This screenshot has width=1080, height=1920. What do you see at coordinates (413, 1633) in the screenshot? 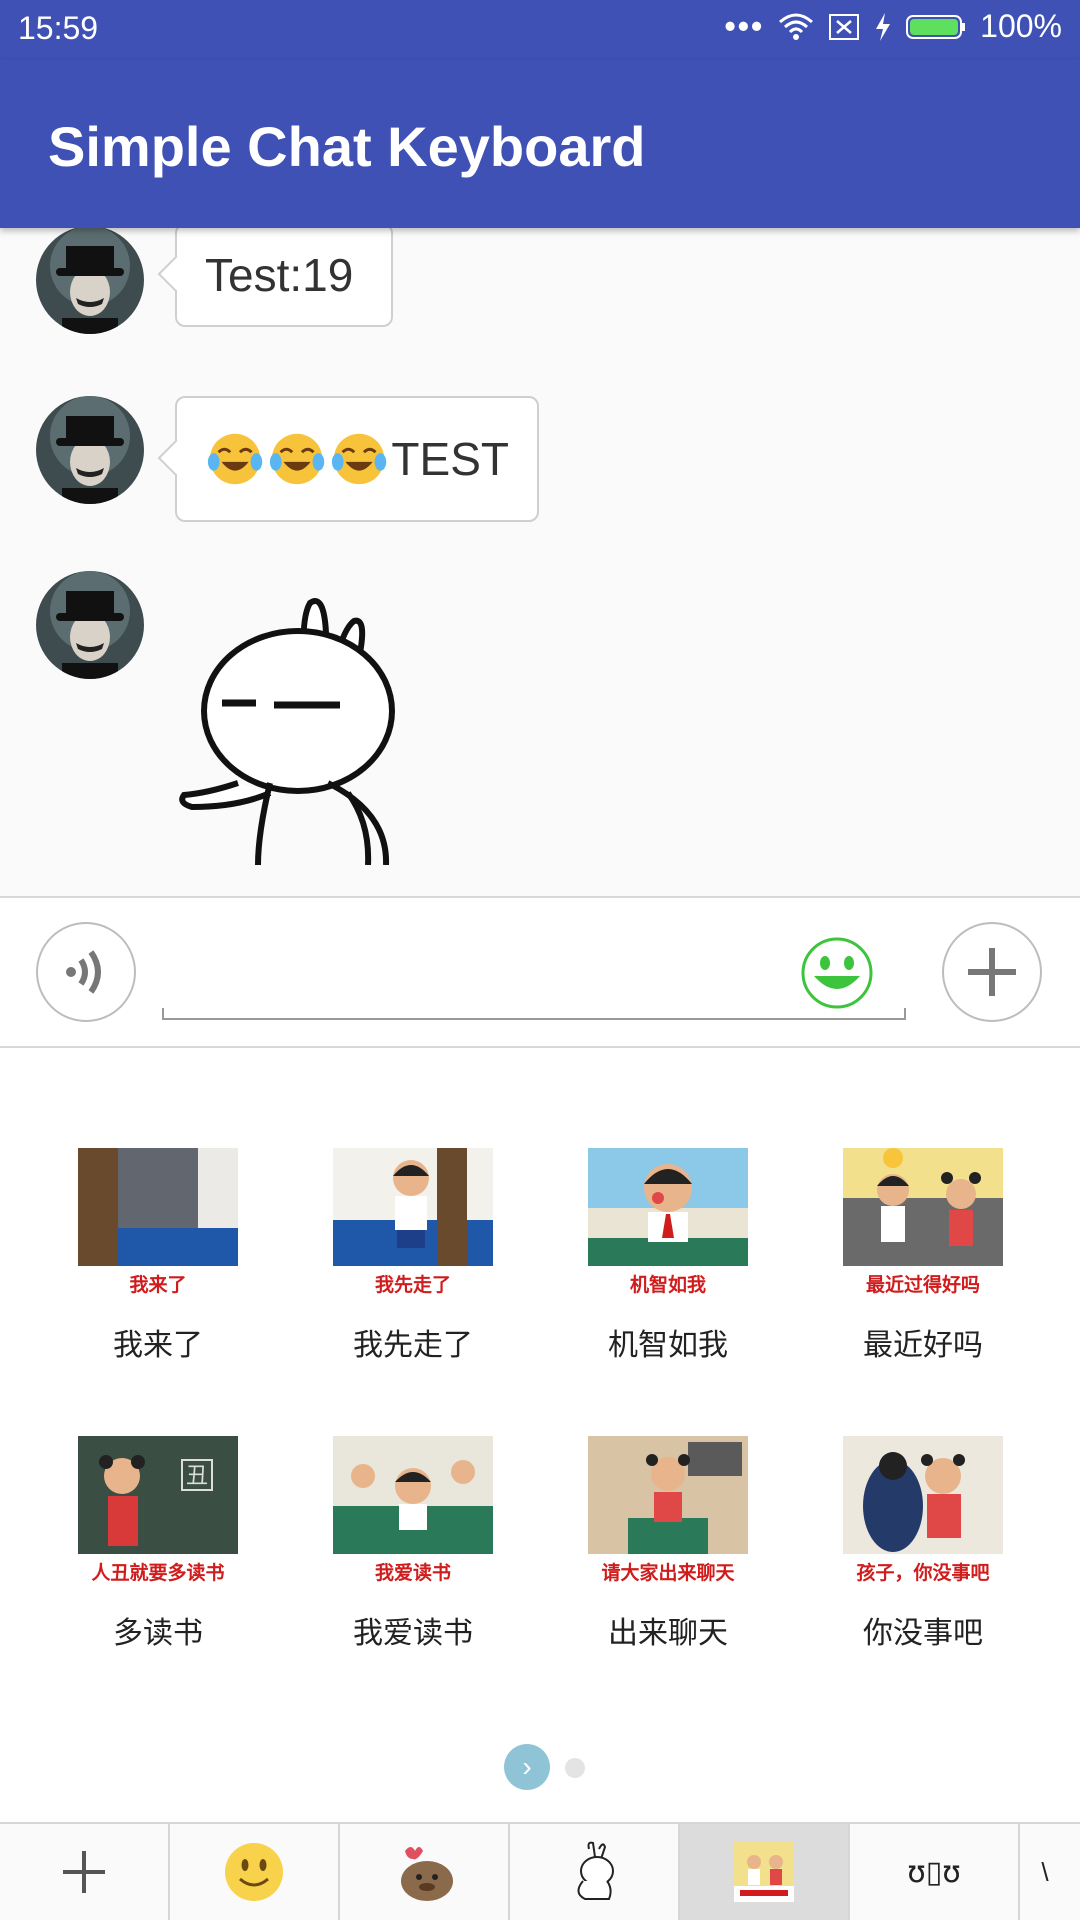
I see `sticker-label: 我爱读书` at bounding box center [413, 1633].